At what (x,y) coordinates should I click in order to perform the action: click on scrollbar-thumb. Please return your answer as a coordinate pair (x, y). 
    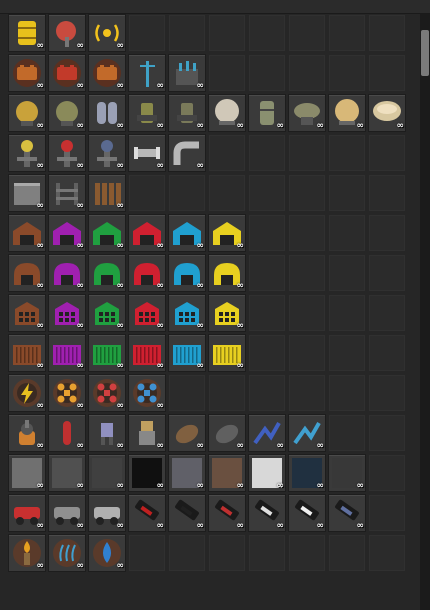
    Looking at the image, I should click on (425, 53).